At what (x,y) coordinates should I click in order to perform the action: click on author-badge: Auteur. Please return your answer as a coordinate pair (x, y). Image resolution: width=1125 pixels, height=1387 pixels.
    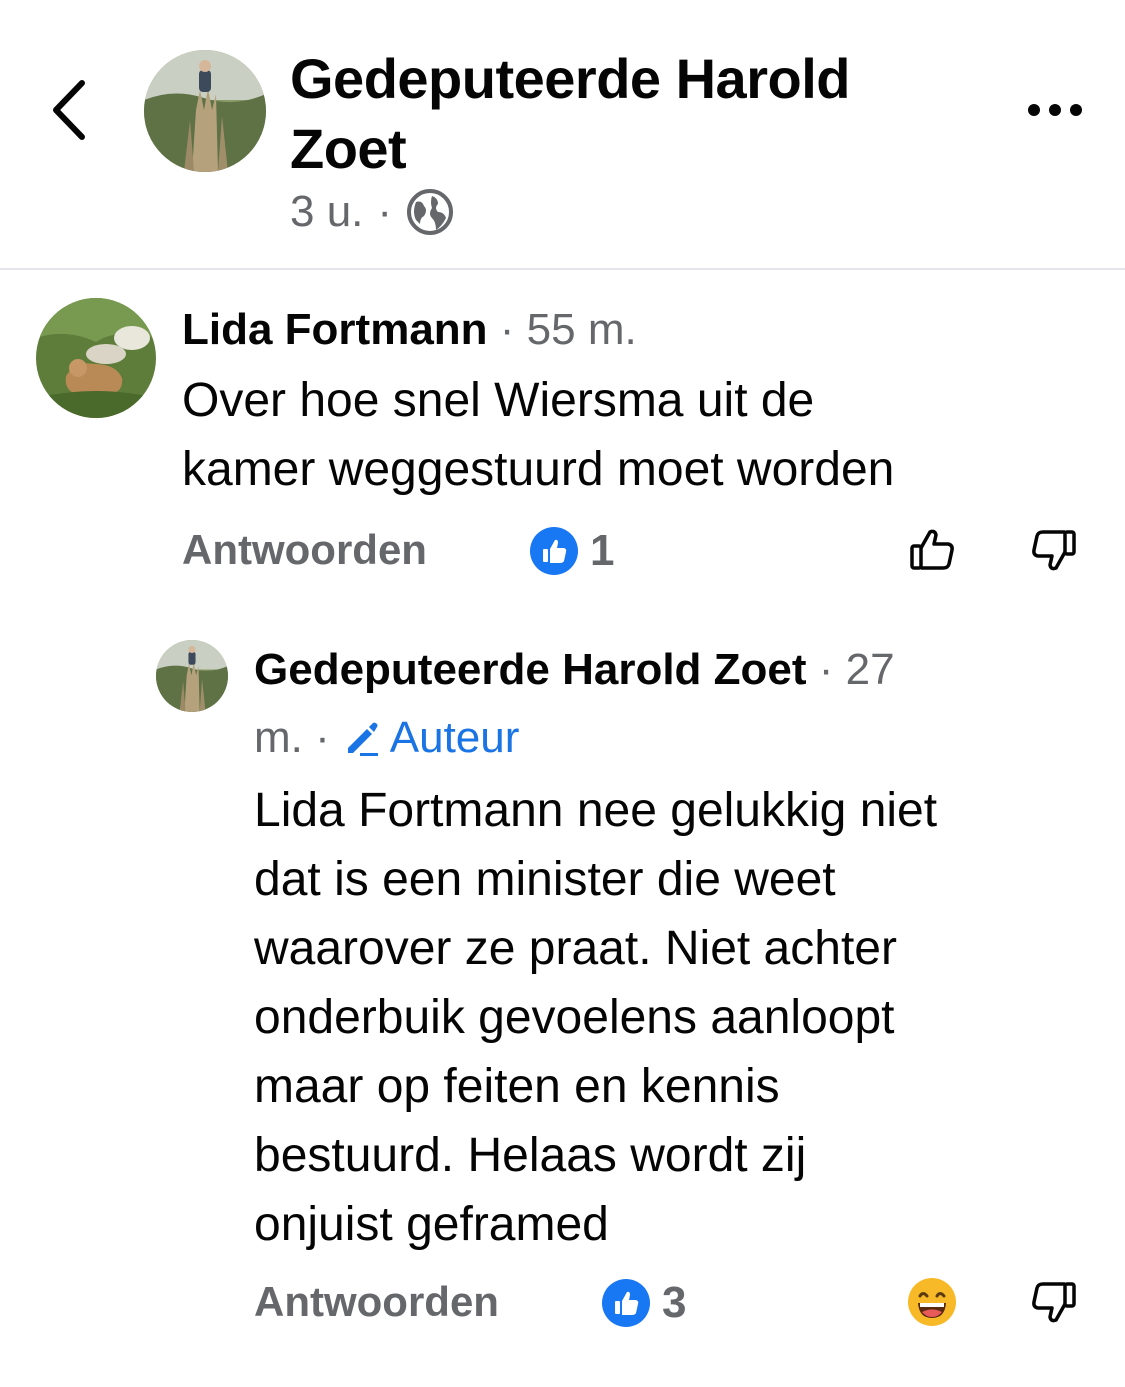
    Looking at the image, I should click on (431, 738).